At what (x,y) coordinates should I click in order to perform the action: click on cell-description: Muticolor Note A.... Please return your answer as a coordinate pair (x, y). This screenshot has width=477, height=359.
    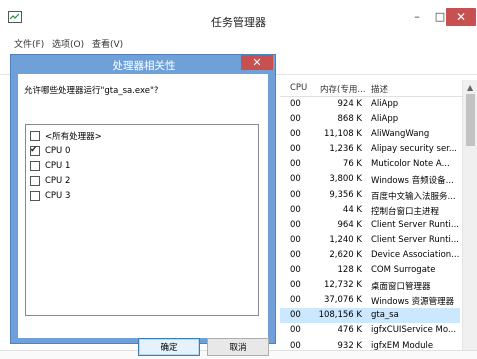
    Looking at the image, I should click on (410, 164).